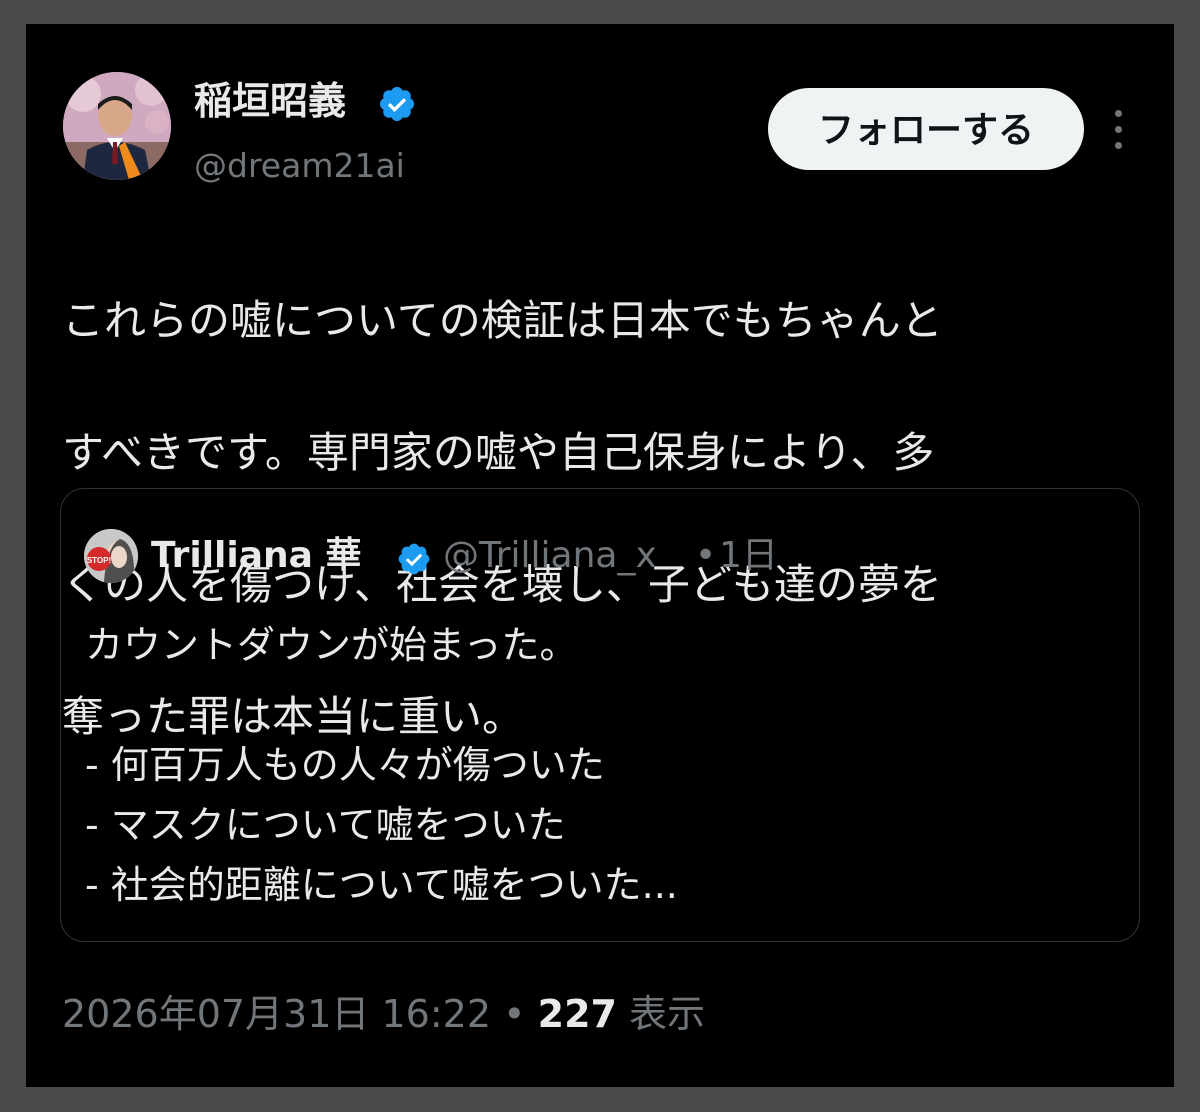 This screenshot has height=1112, width=1200. What do you see at coordinates (577, 1014) in the screenshot?
I see `view-count: 227` at bounding box center [577, 1014].